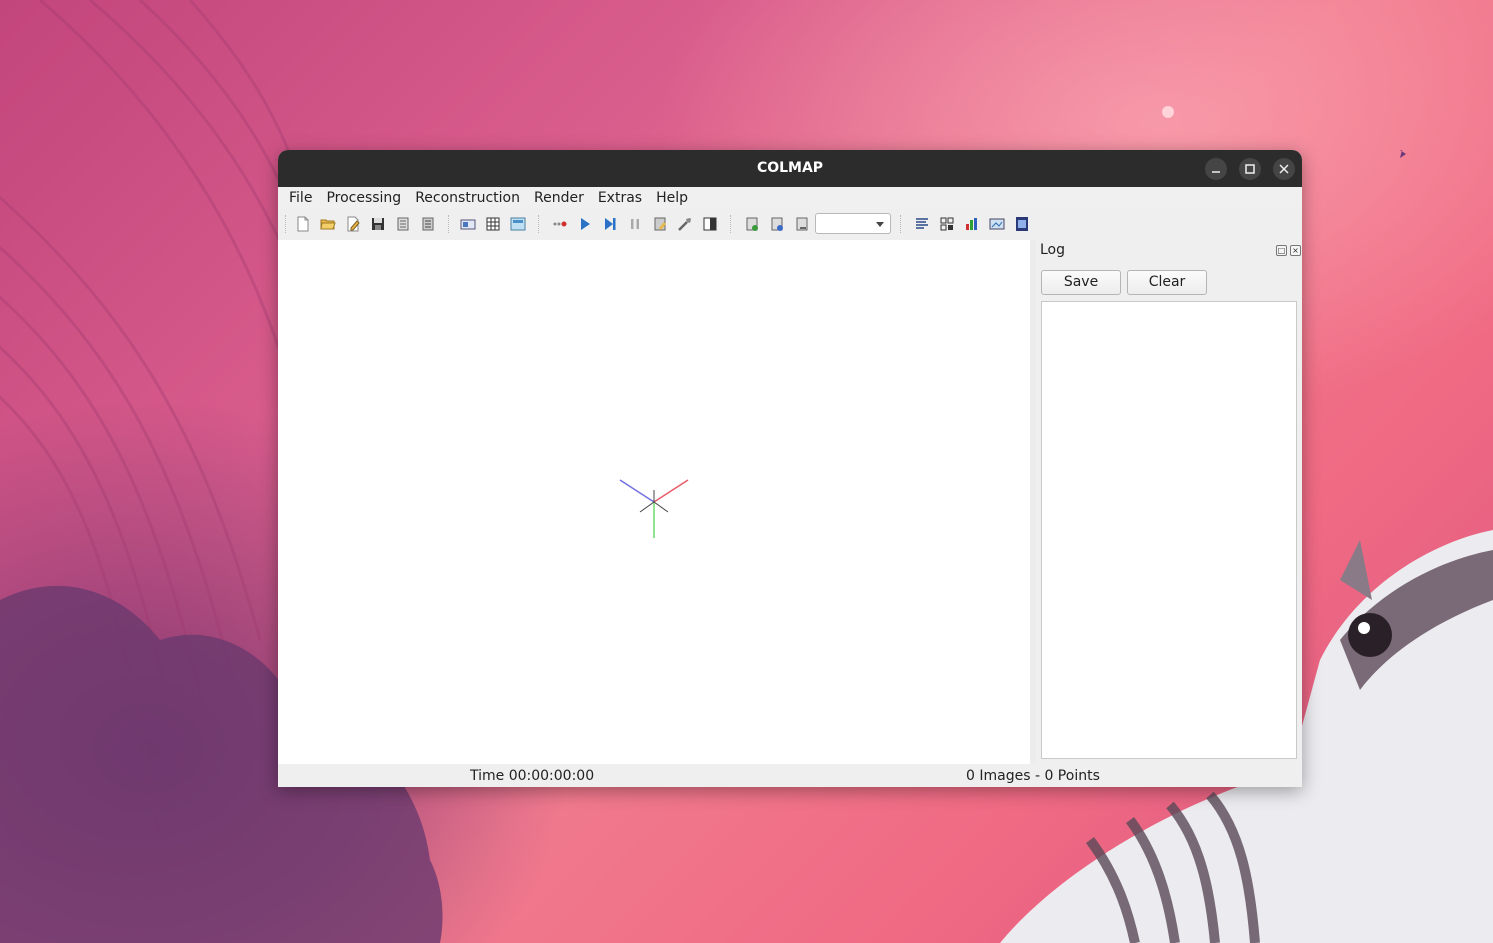 This screenshot has width=1493, height=943. What do you see at coordinates (353, 224) in the screenshot?
I see `edit-project-icon` at bounding box center [353, 224].